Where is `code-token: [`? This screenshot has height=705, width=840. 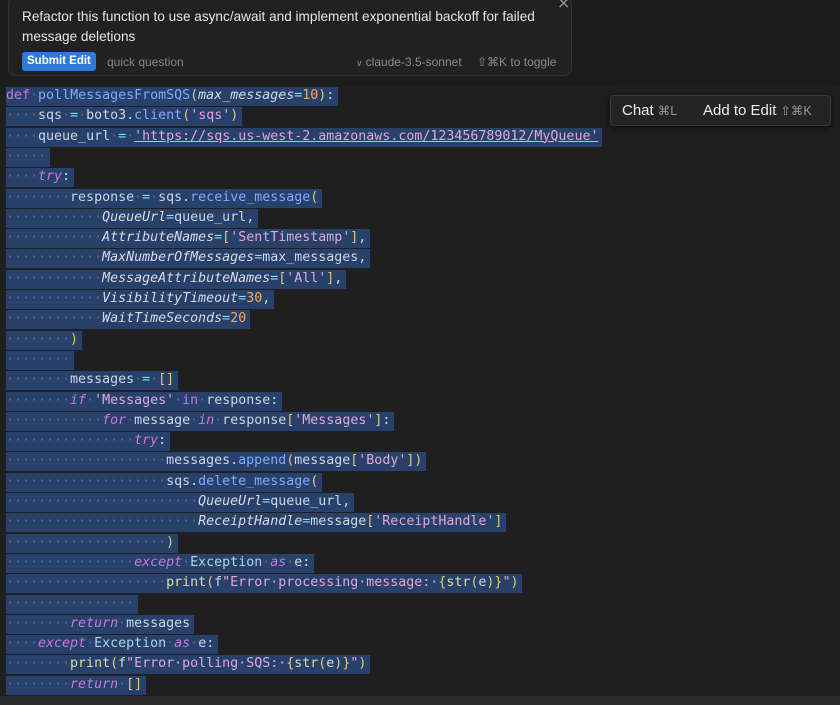
code-token: [ is located at coordinates (226, 238).